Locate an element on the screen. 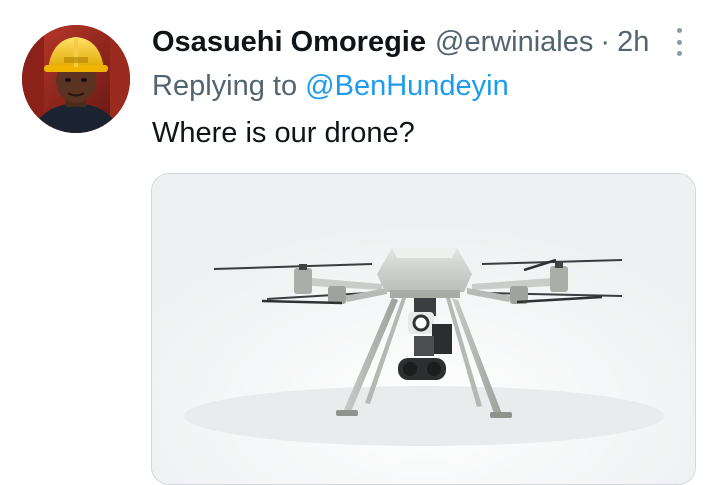 This screenshot has height=485, width=717. more-vertical-icon is located at coordinates (679, 42).